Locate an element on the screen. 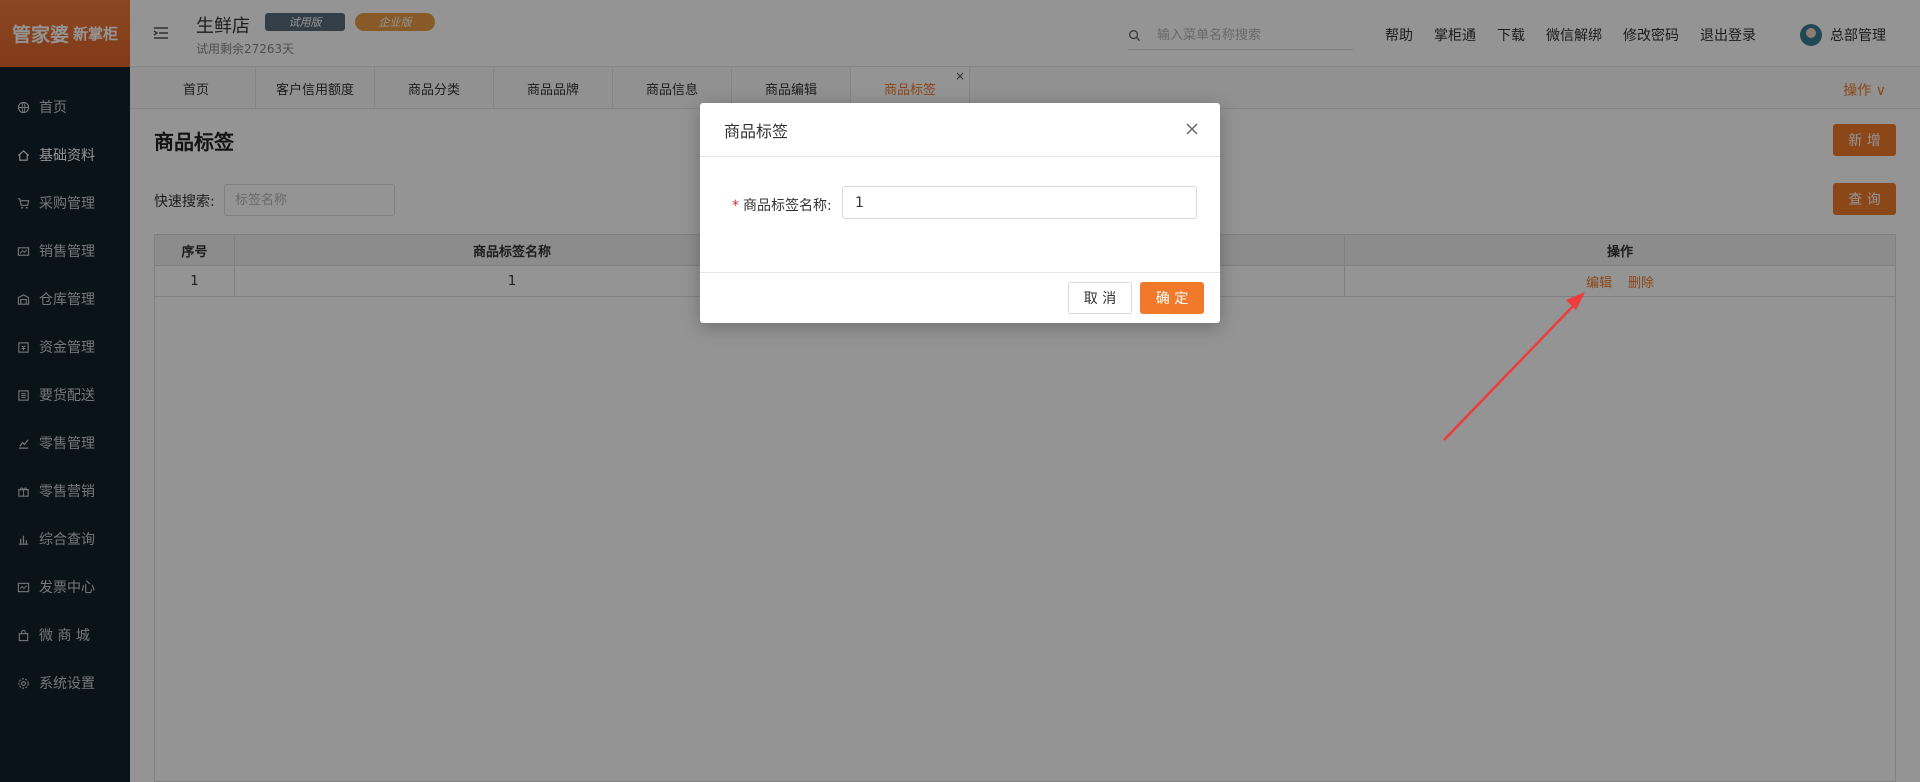  dialog-header: 商品标签 is located at coordinates (960, 130).